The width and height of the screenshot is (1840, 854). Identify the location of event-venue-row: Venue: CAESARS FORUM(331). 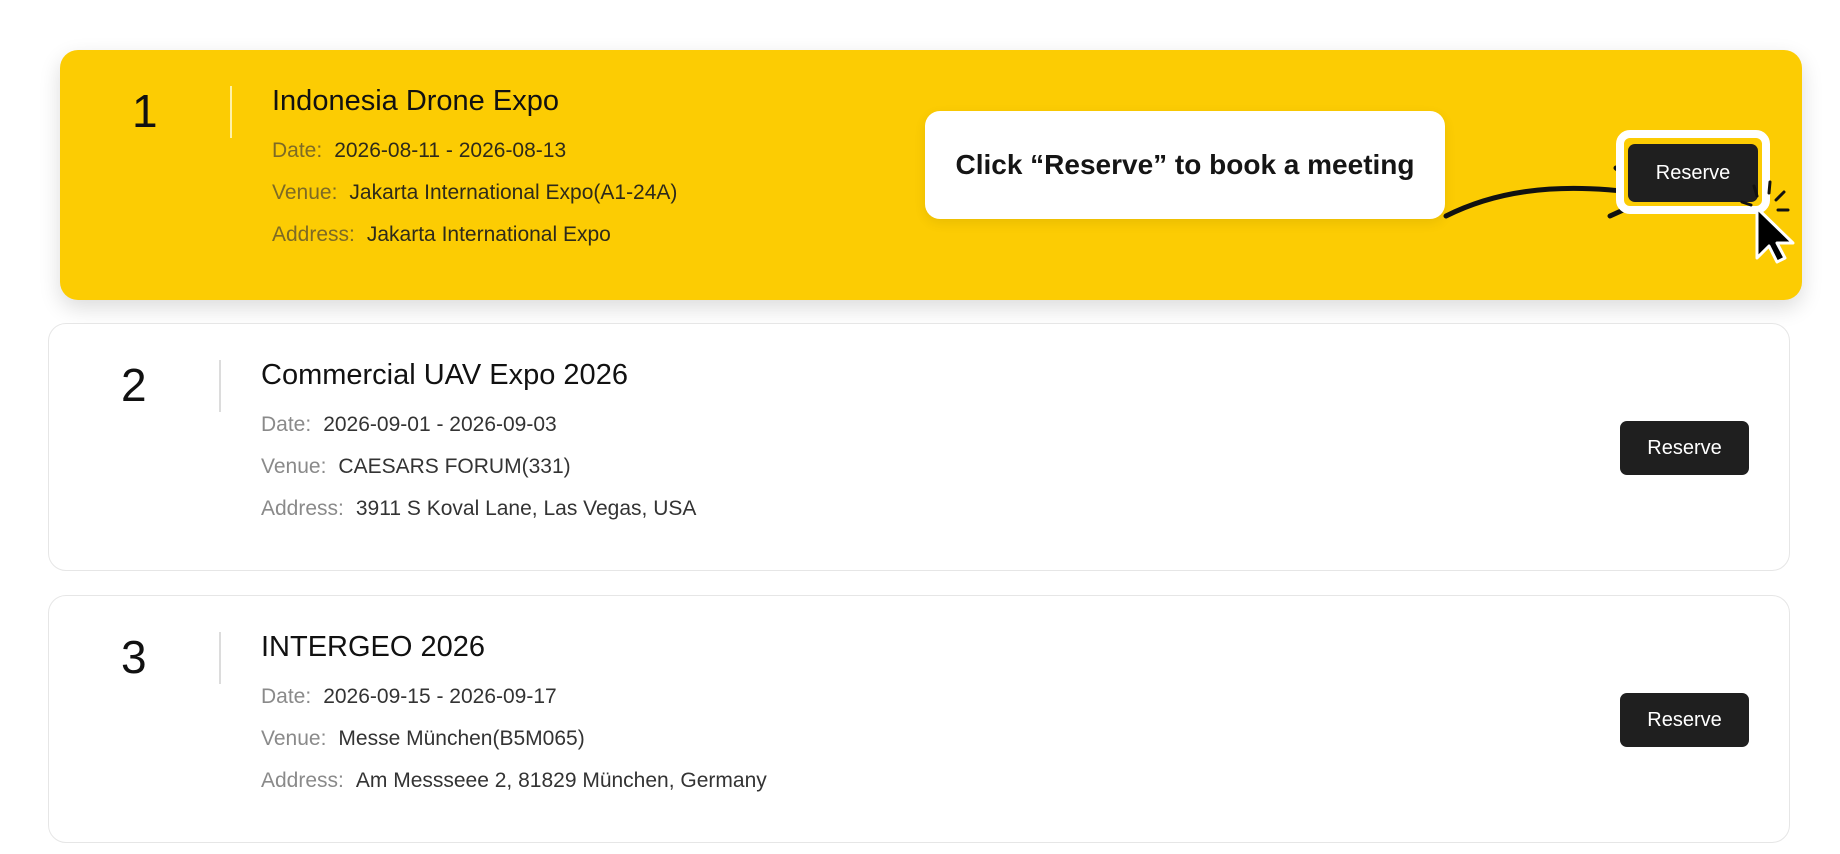
(478, 475).